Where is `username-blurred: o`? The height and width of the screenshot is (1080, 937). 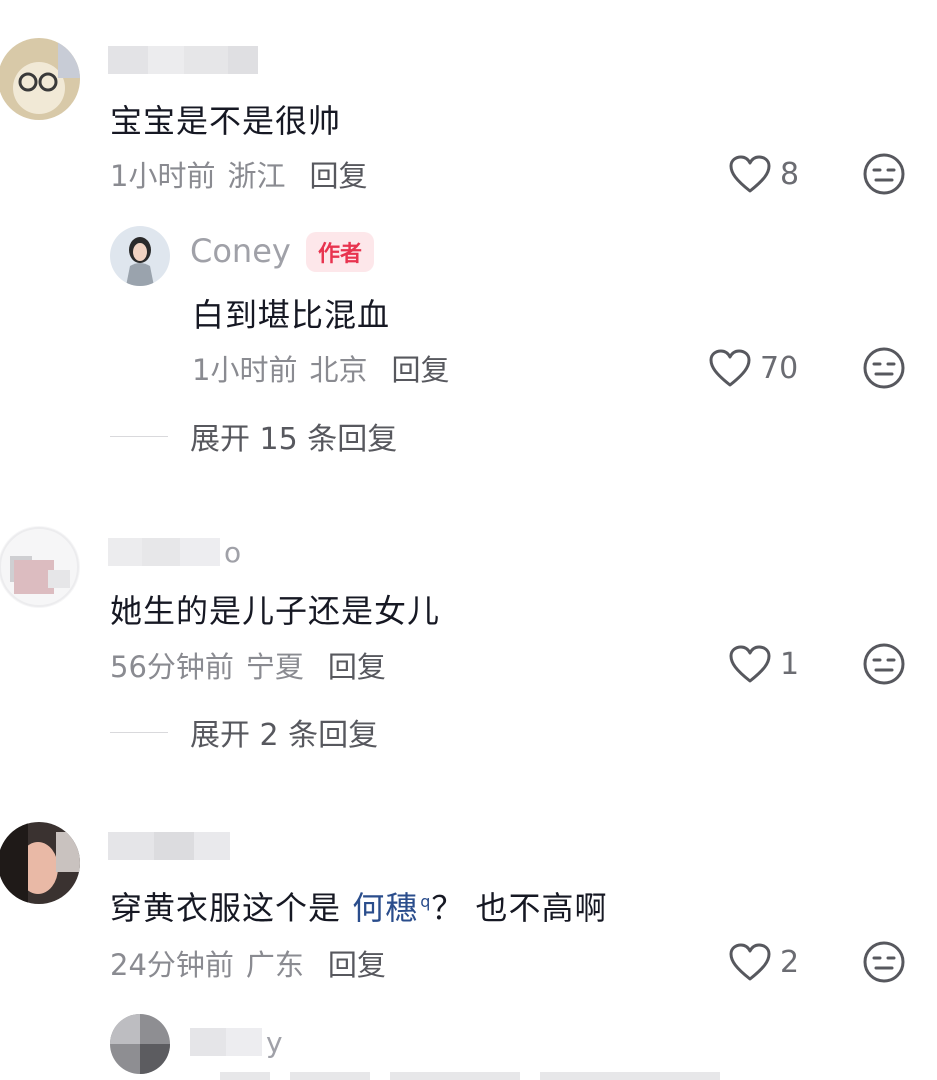
username-blurred: o is located at coordinates (174, 552).